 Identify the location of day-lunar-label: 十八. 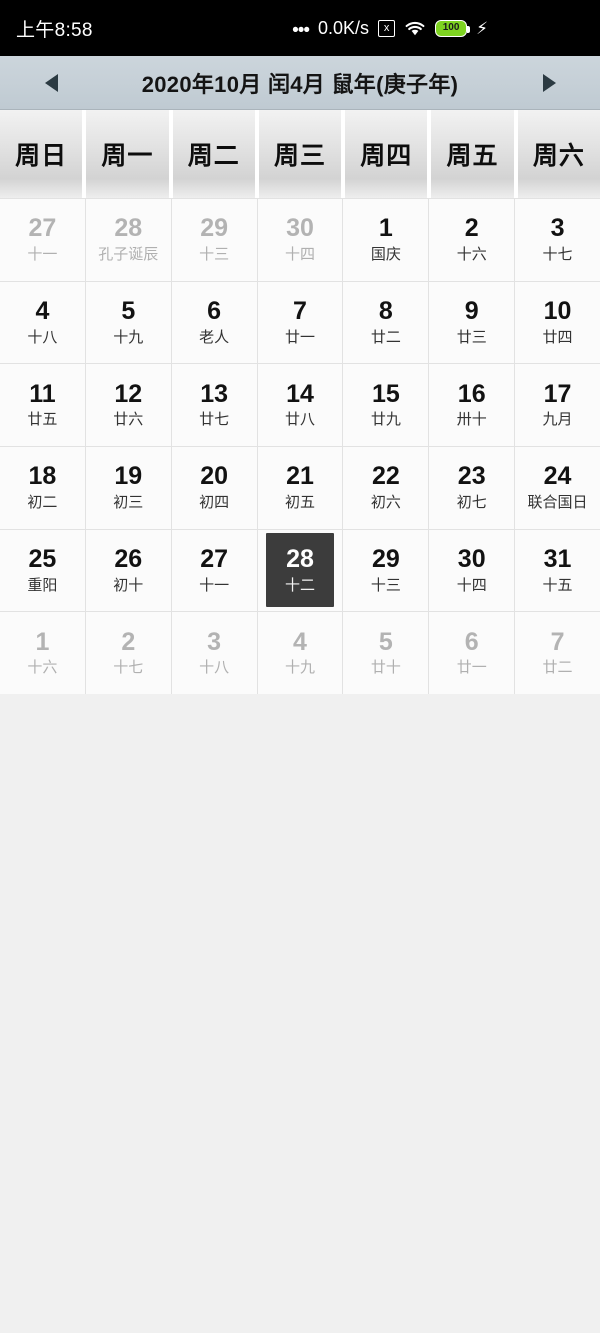
(214, 668).